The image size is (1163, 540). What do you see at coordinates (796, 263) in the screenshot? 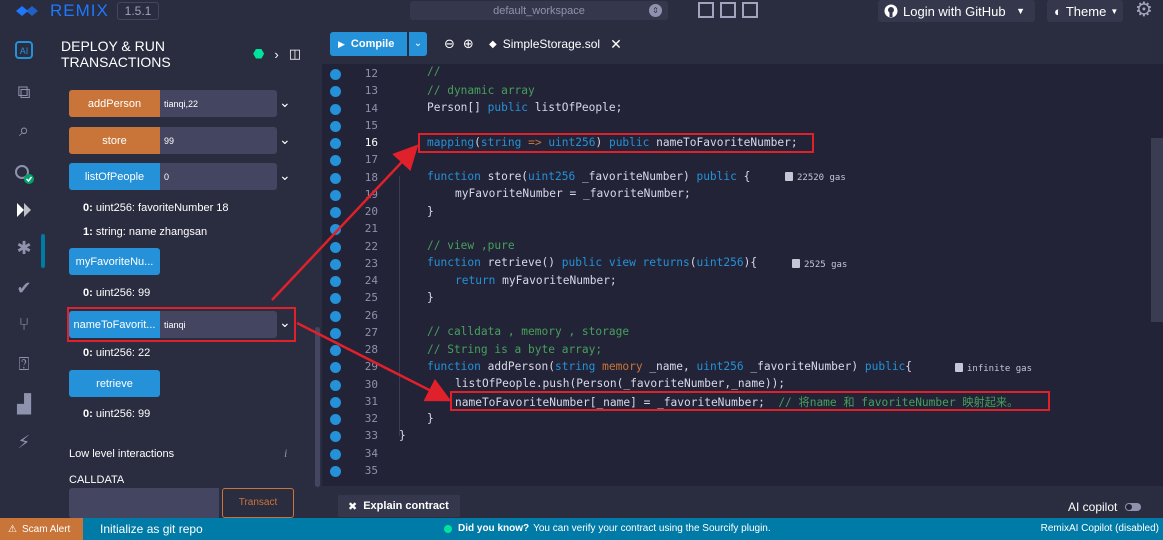
I see `gas-pump-icon` at bounding box center [796, 263].